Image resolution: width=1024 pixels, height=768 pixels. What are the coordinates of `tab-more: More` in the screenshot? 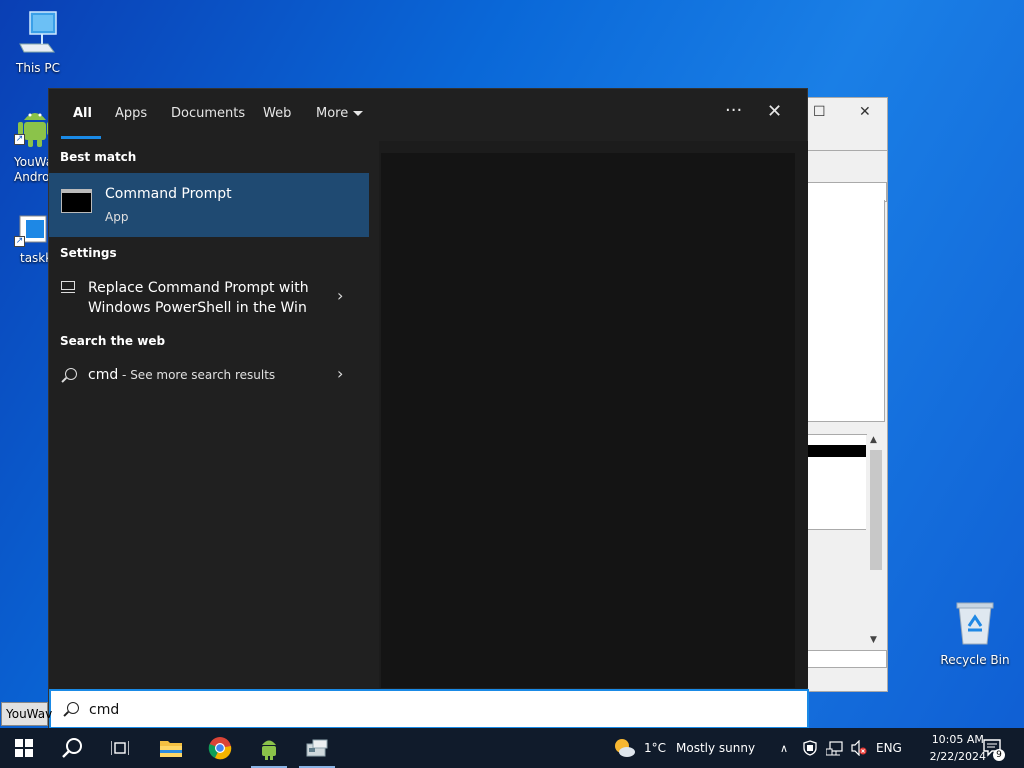 It's located at (340, 113).